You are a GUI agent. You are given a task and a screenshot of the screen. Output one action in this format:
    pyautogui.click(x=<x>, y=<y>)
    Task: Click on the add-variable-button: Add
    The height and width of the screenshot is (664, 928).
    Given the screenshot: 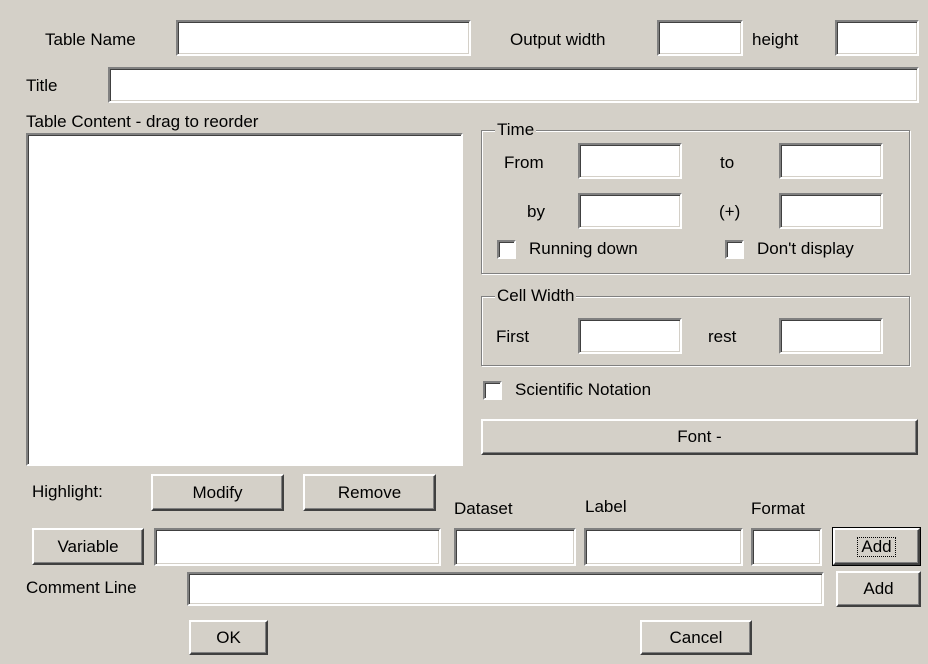 What is the action you would take?
    pyautogui.click(x=876, y=546)
    